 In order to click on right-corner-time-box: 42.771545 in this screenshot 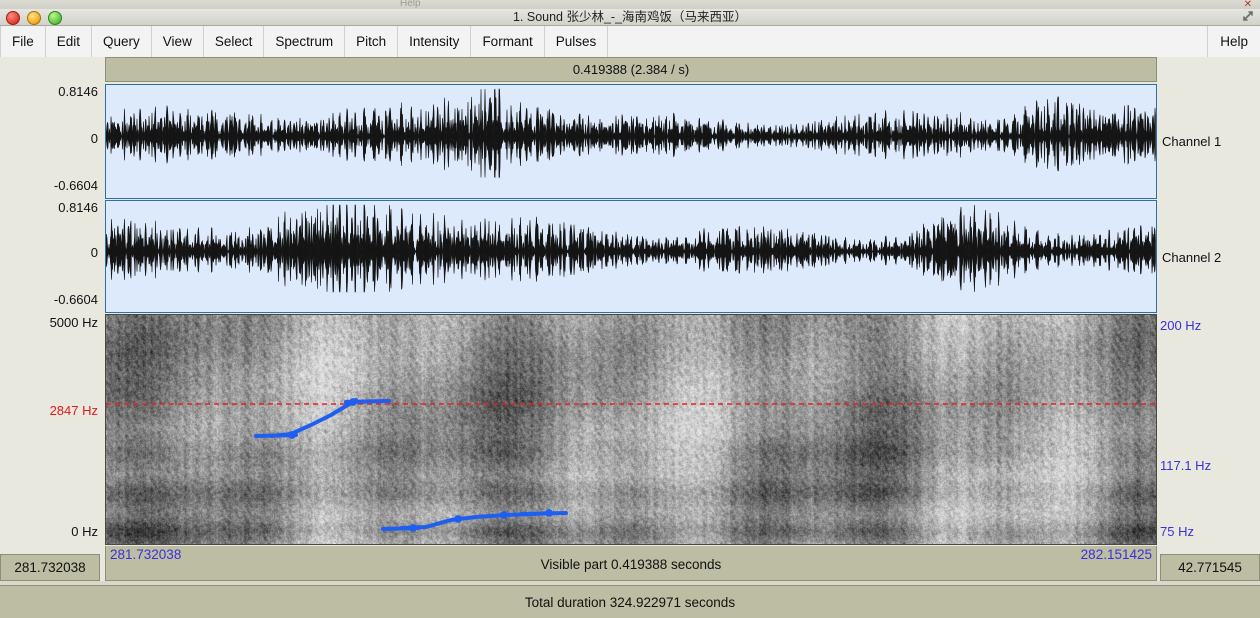, I will do `click(1210, 567)`.